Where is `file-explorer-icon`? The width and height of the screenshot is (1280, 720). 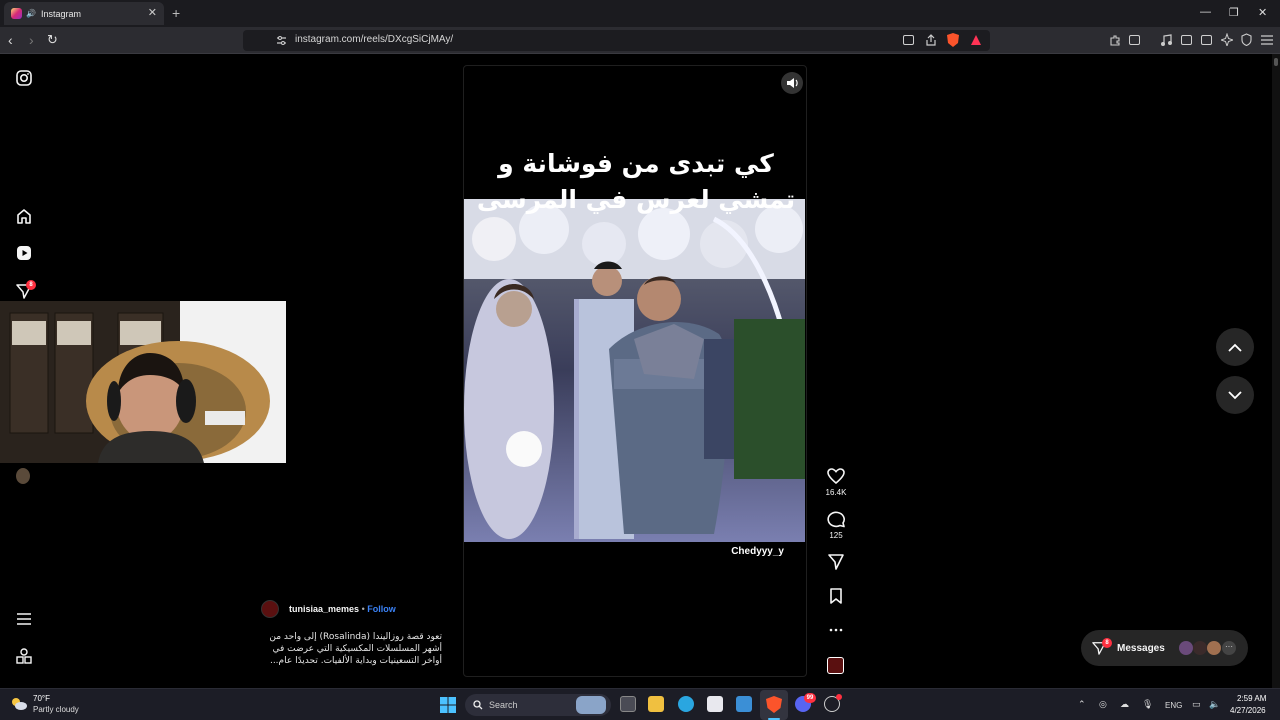
file-explorer-icon is located at coordinates (656, 704).